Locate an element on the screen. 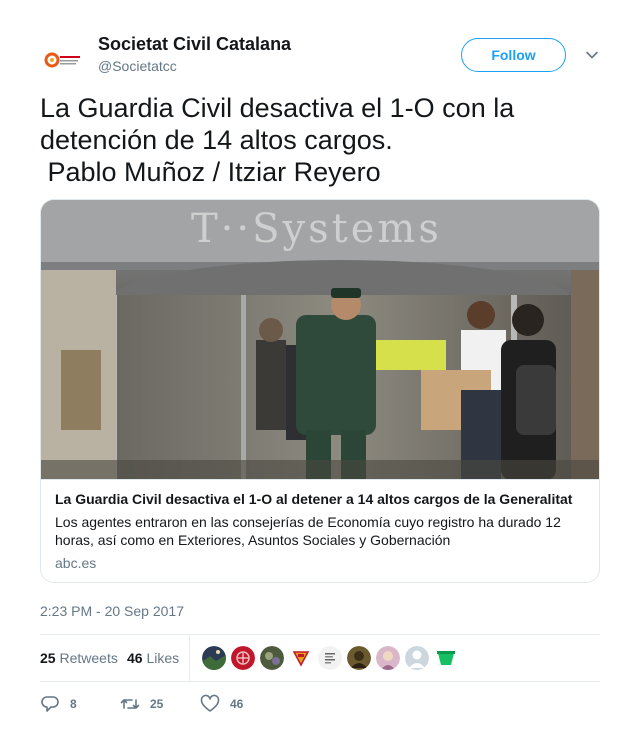  tweet-timestamp: 2:23 PM - 20 Sep 2017 is located at coordinates (112, 611).